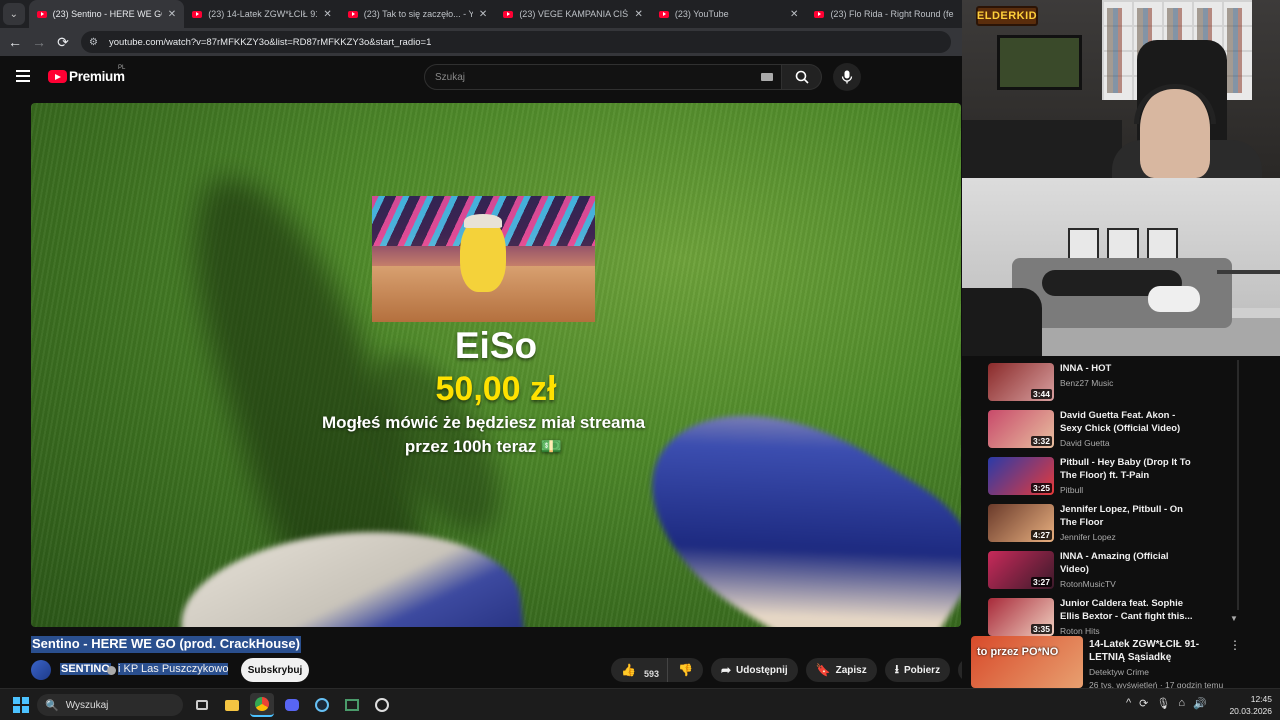 The width and height of the screenshot is (1280, 720). I want to click on channel-avatar, so click(41, 670).